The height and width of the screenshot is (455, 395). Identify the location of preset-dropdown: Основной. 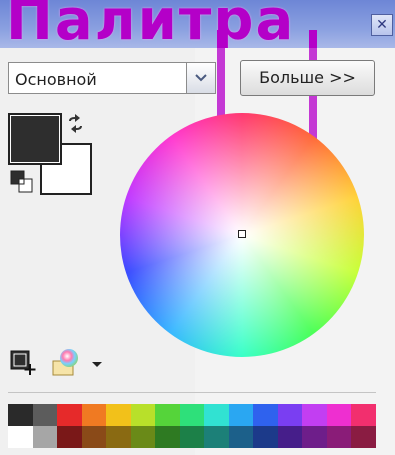
(112, 78).